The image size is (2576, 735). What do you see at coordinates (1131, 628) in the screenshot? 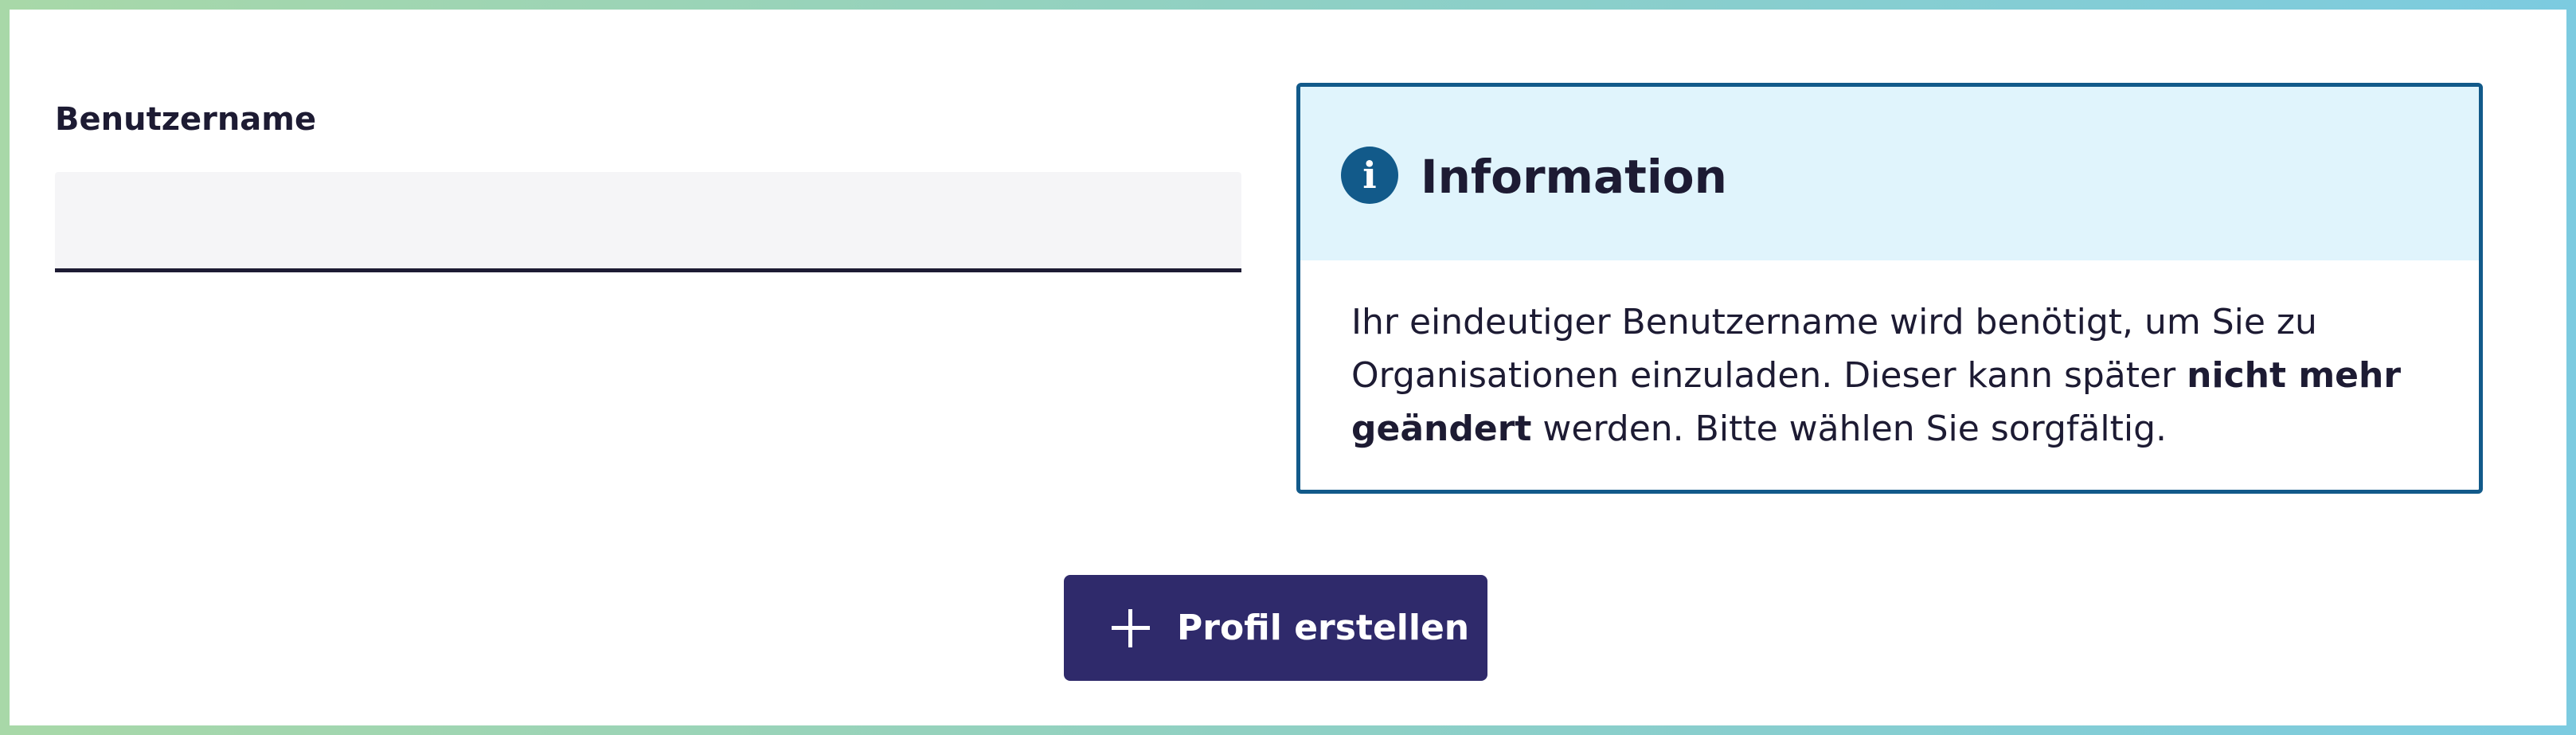
I see `plus-icon` at bounding box center [1131, 628].